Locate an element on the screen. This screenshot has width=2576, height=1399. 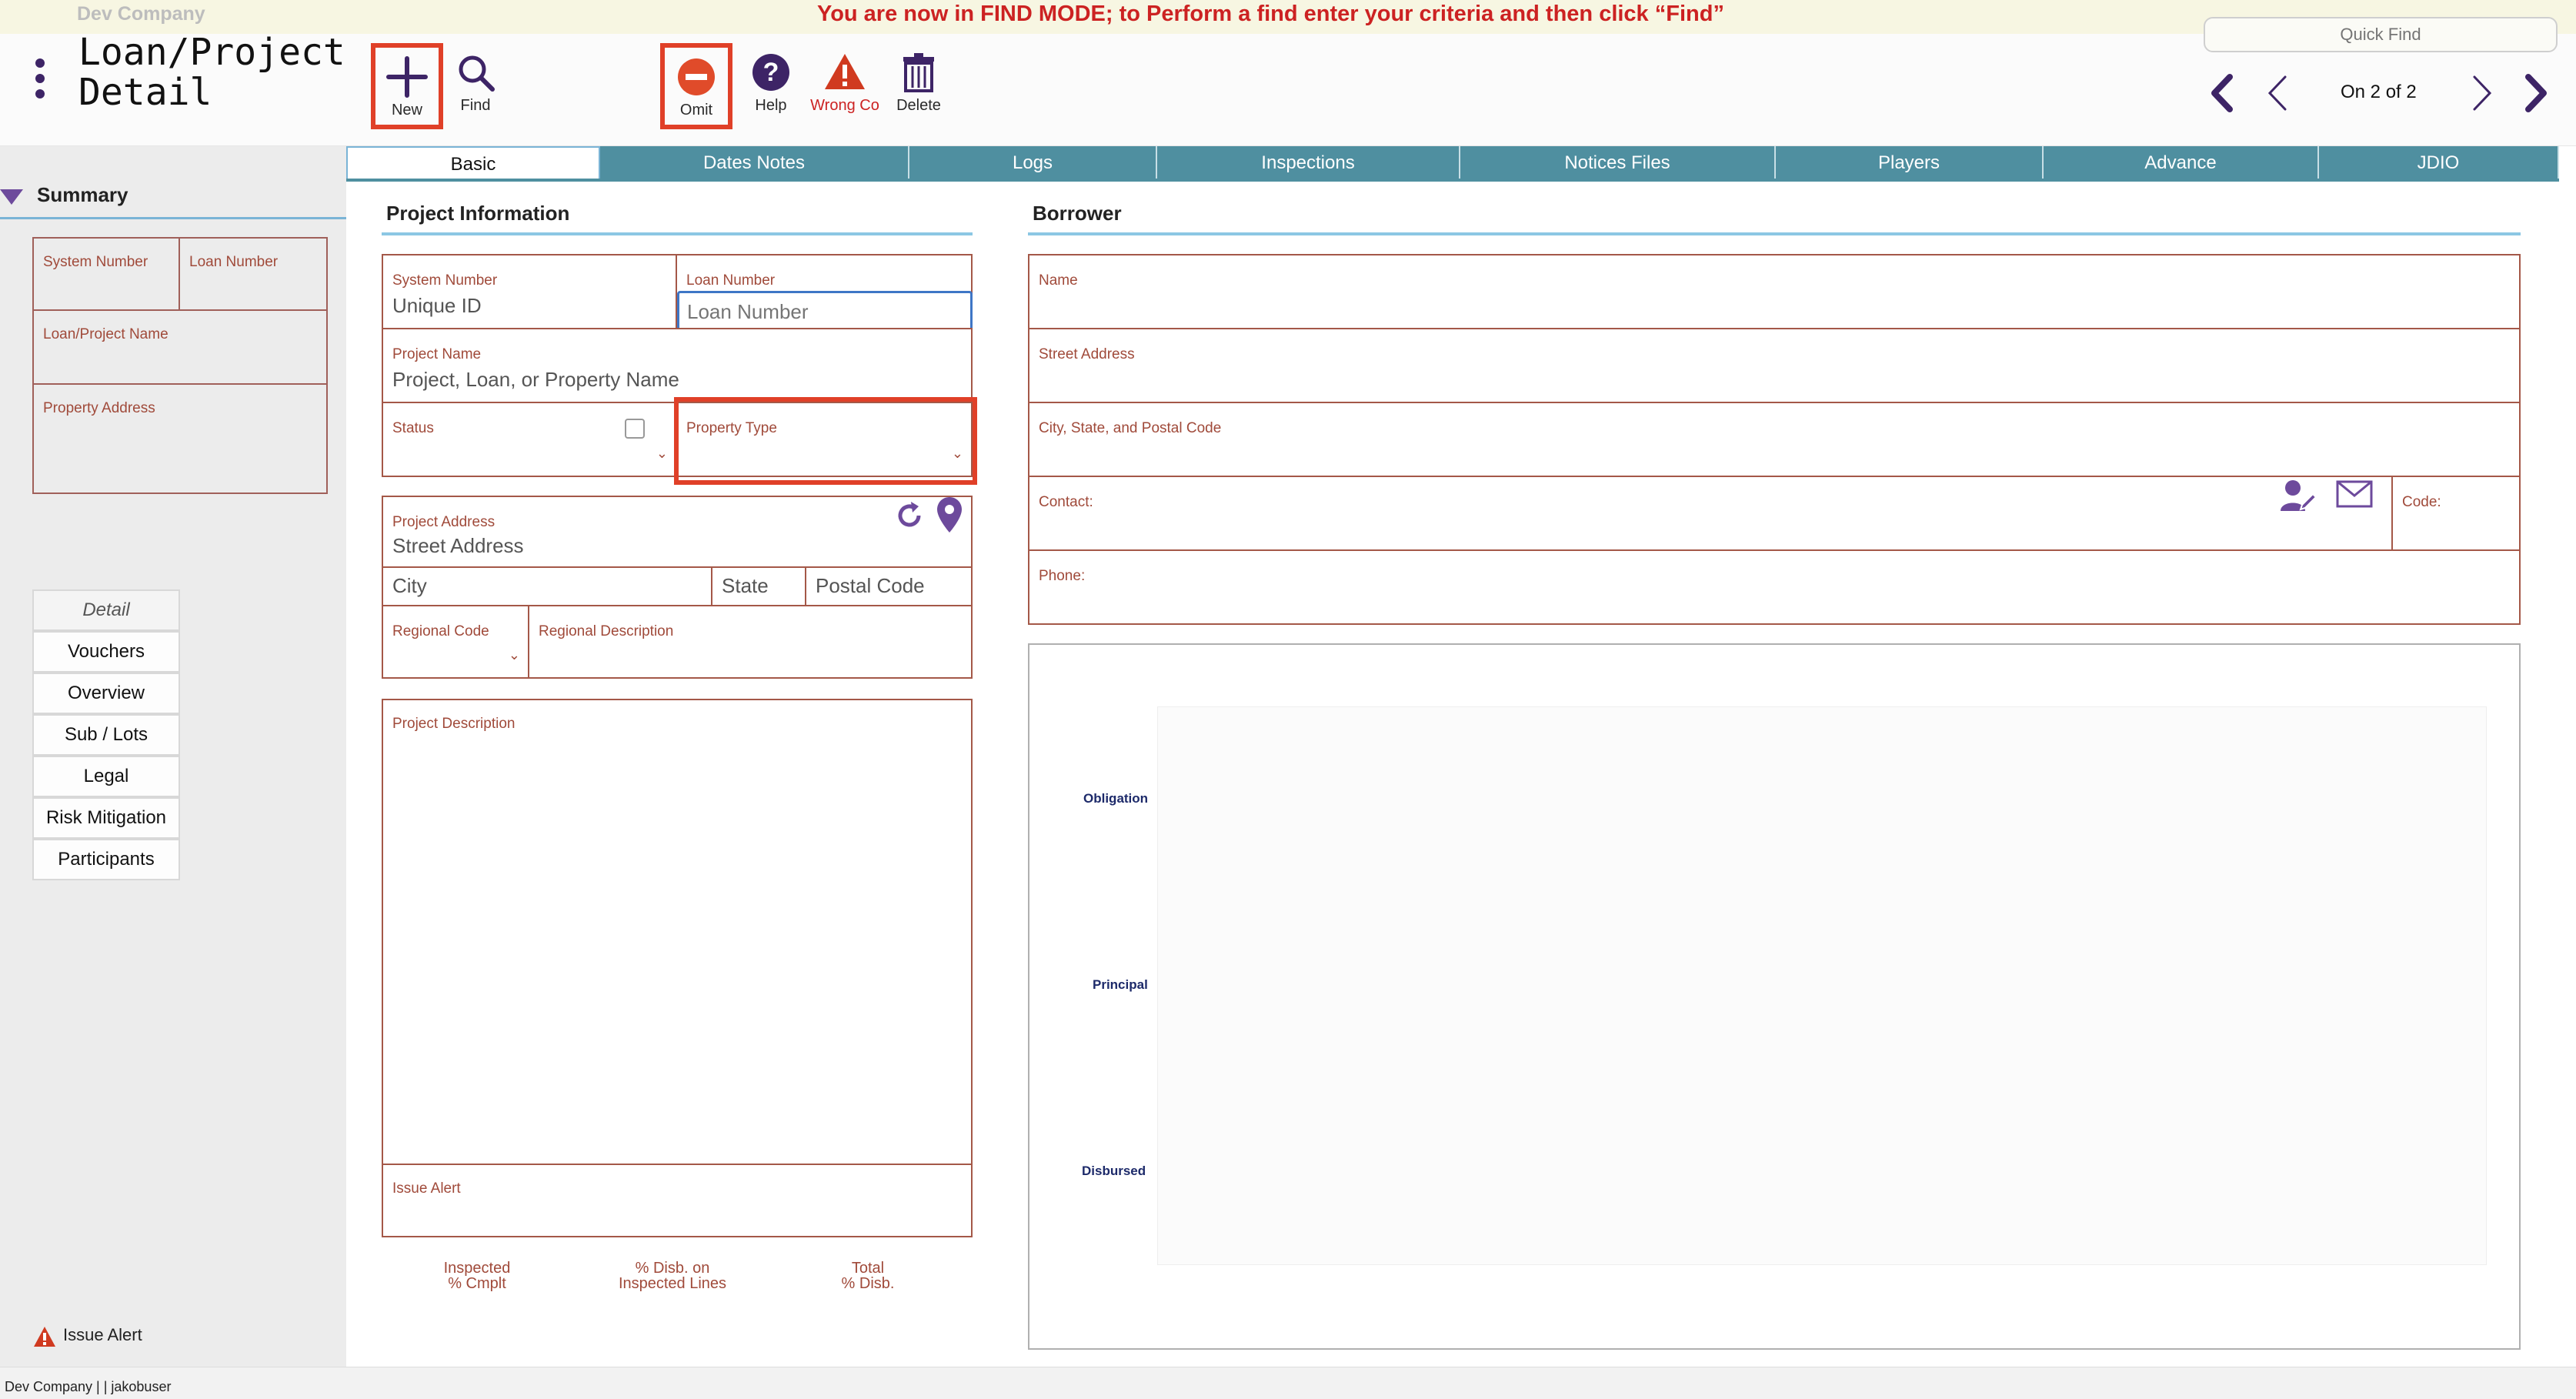
city-field: City is located at coordinates (547, 586).